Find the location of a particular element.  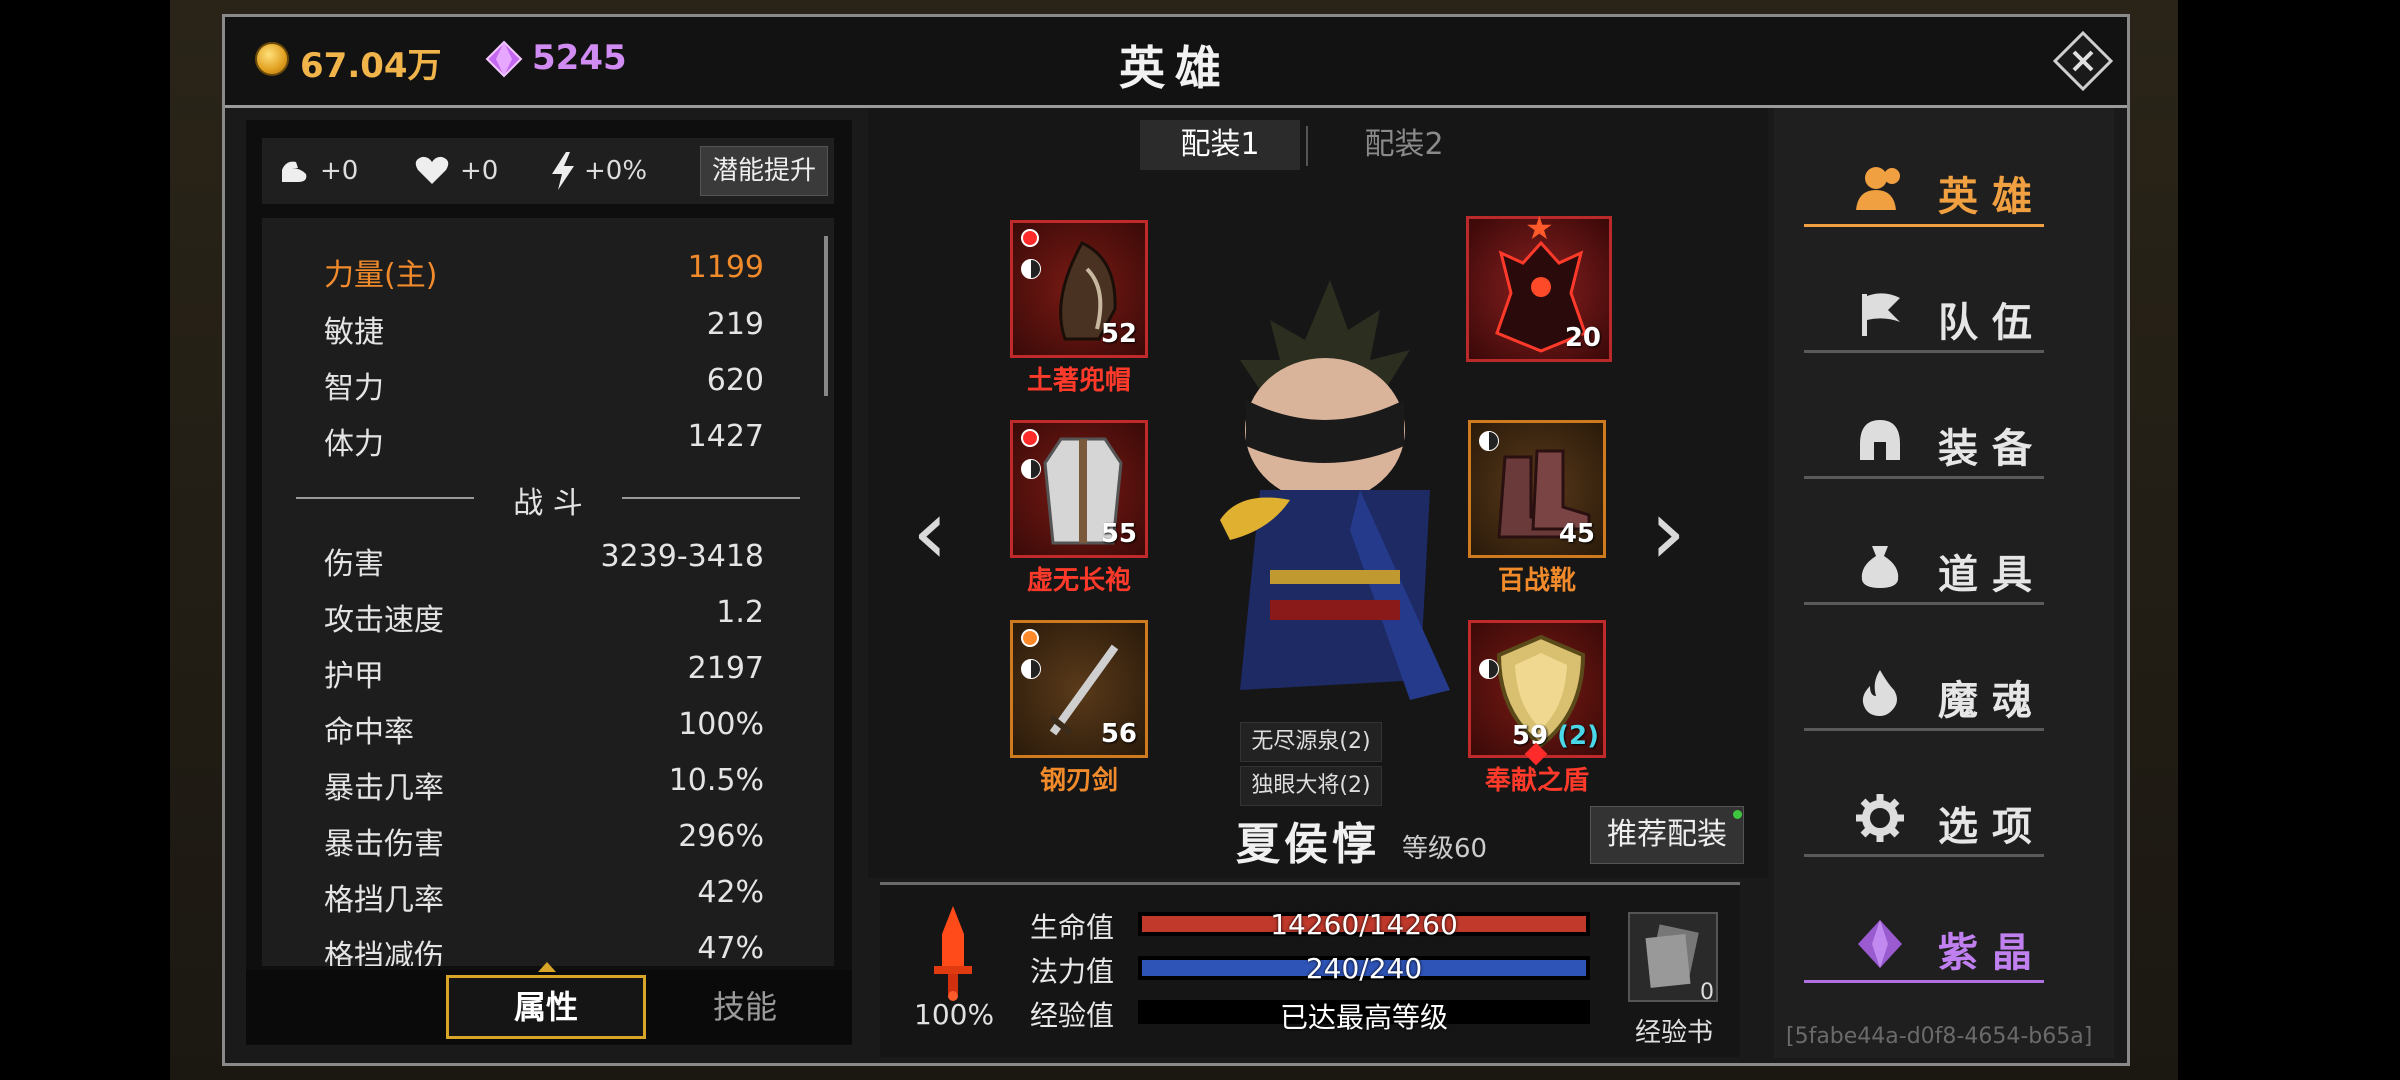

mp-label: 法力值 is located at coordinates (1072, 971).